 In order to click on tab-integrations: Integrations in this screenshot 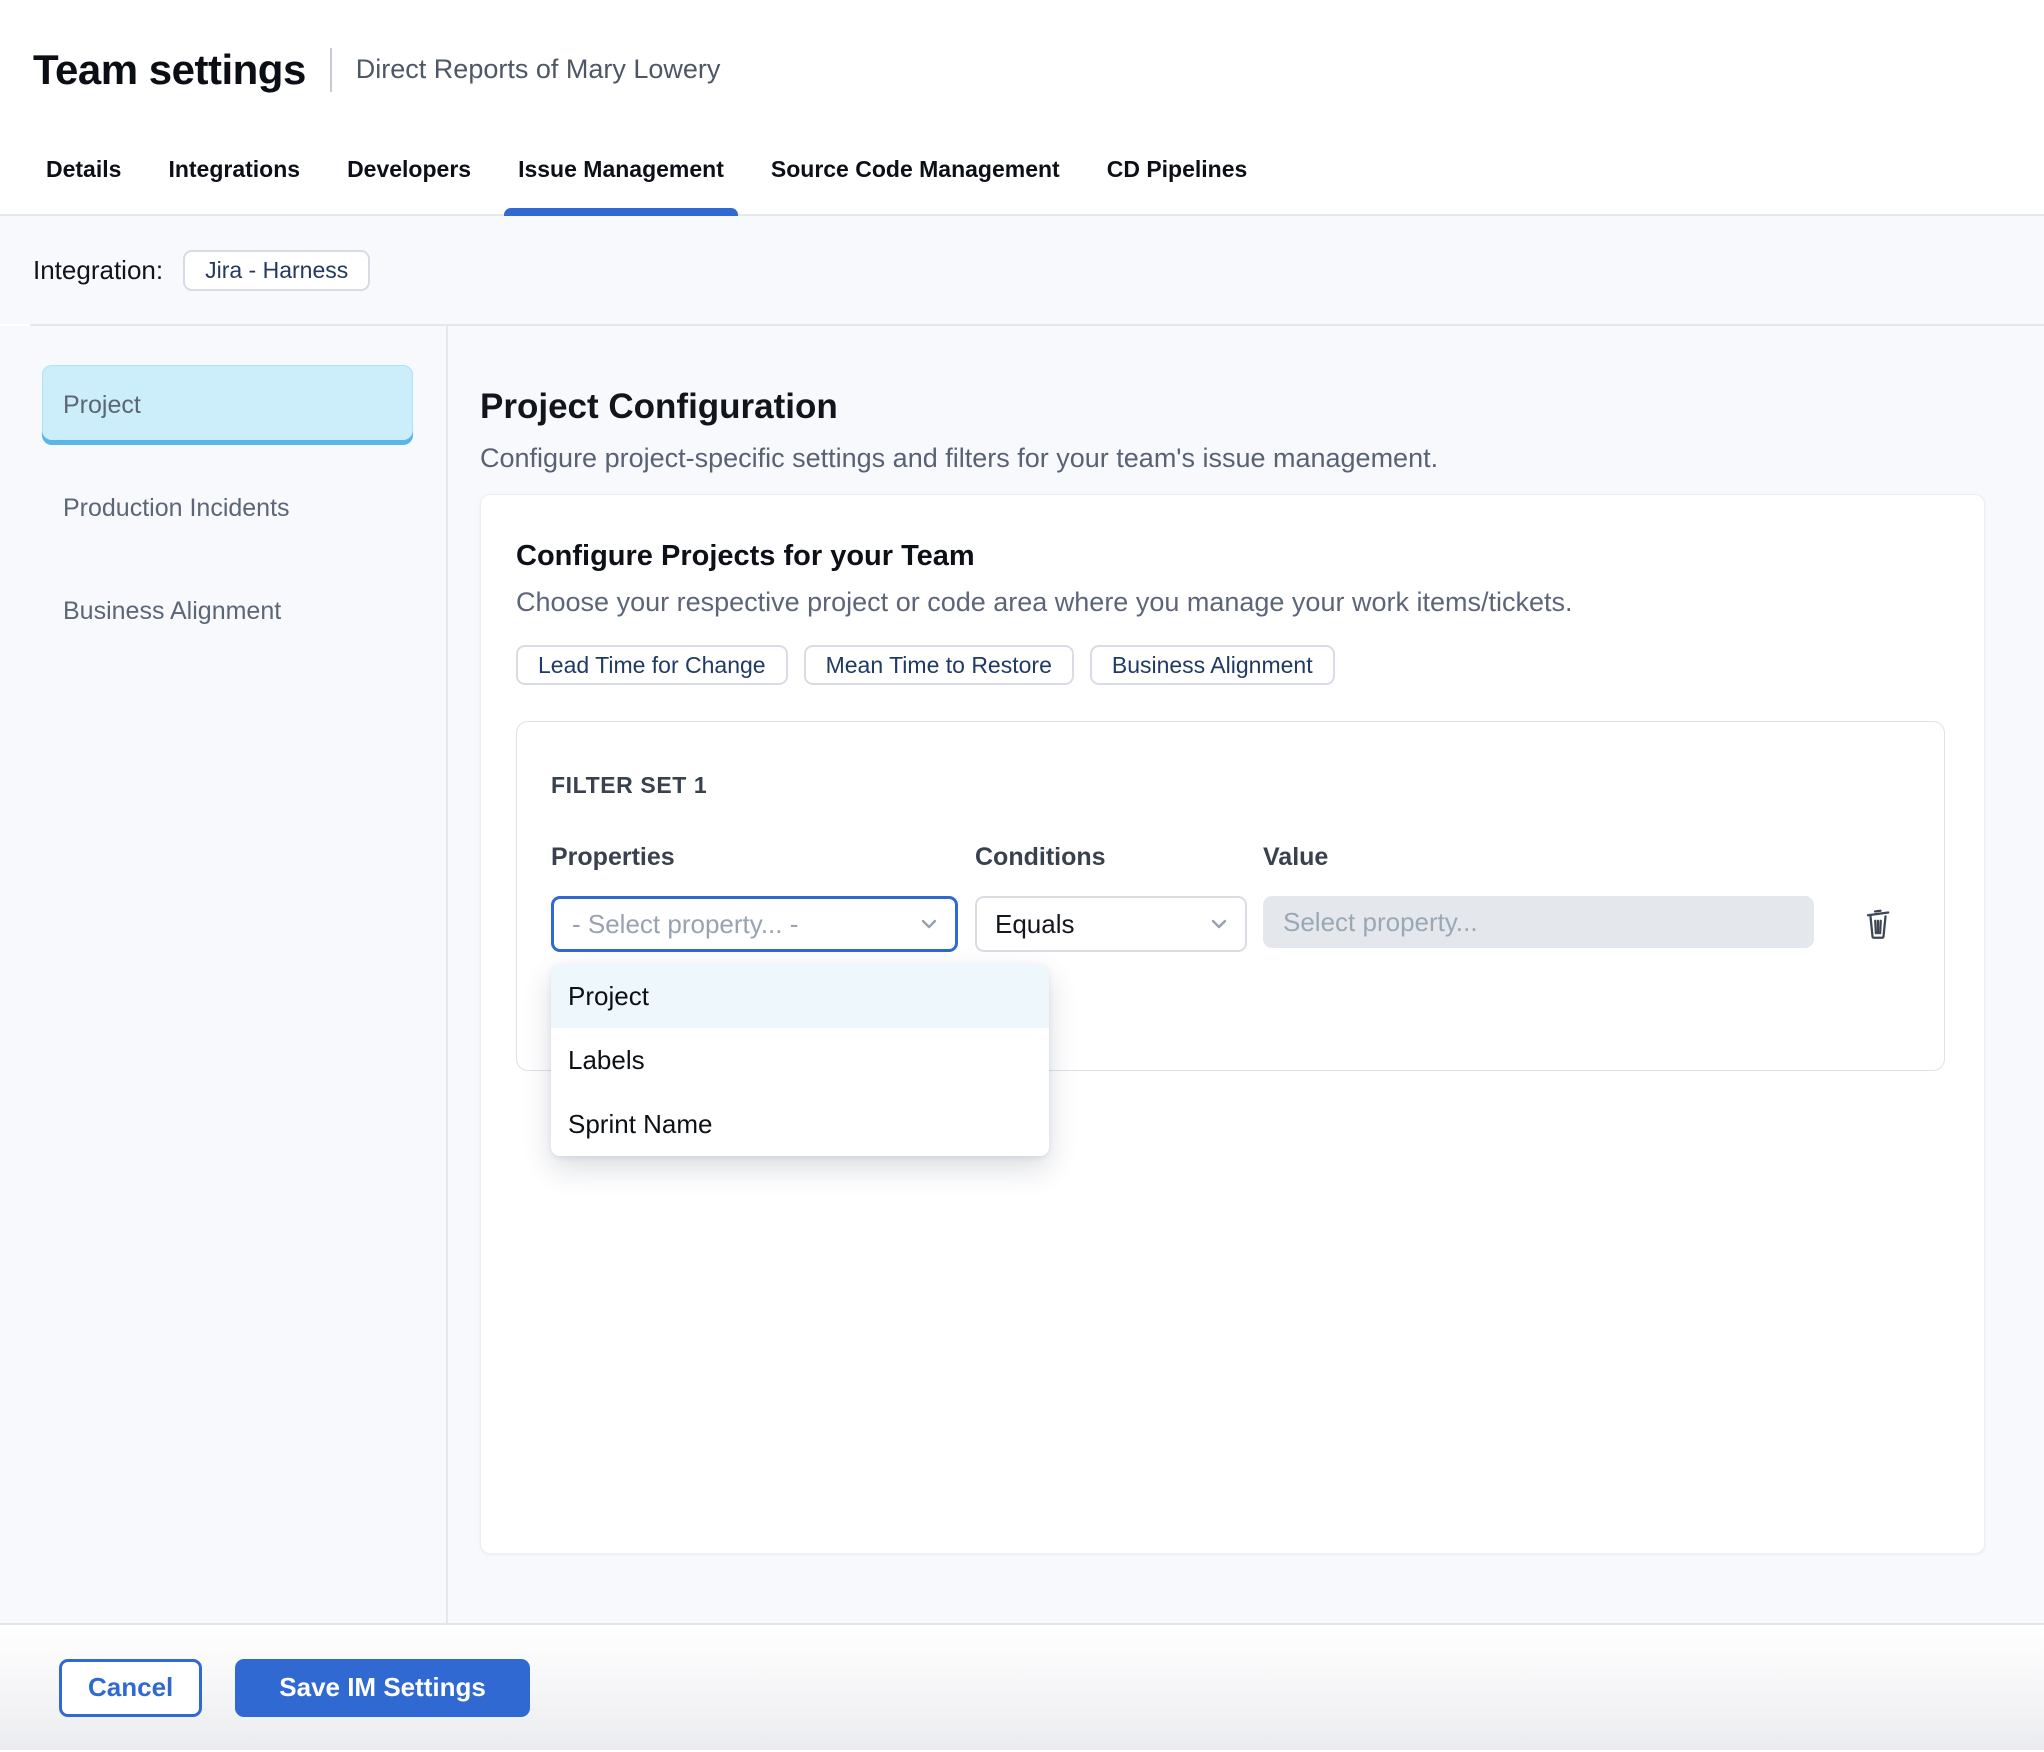, I will do `click(234, 169)`.